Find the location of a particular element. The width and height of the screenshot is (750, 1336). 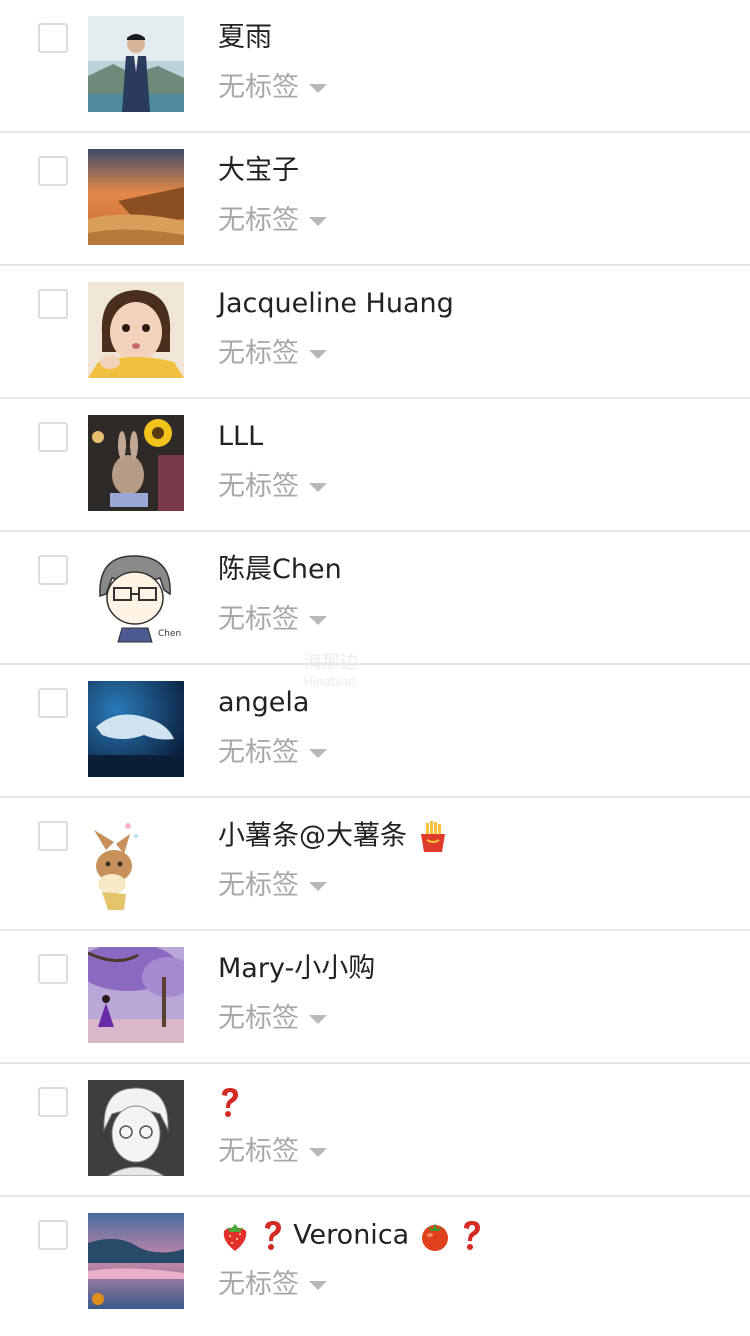

avatar-sketch-boy-image is located at coordinates (136, 1128).